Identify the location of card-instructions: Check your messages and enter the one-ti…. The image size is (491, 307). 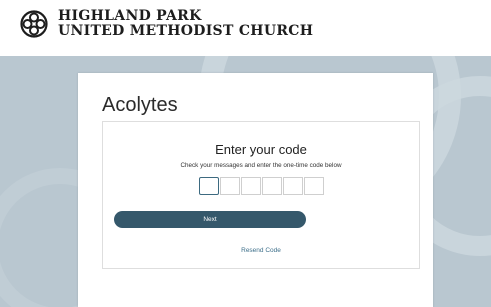
(261, 165).